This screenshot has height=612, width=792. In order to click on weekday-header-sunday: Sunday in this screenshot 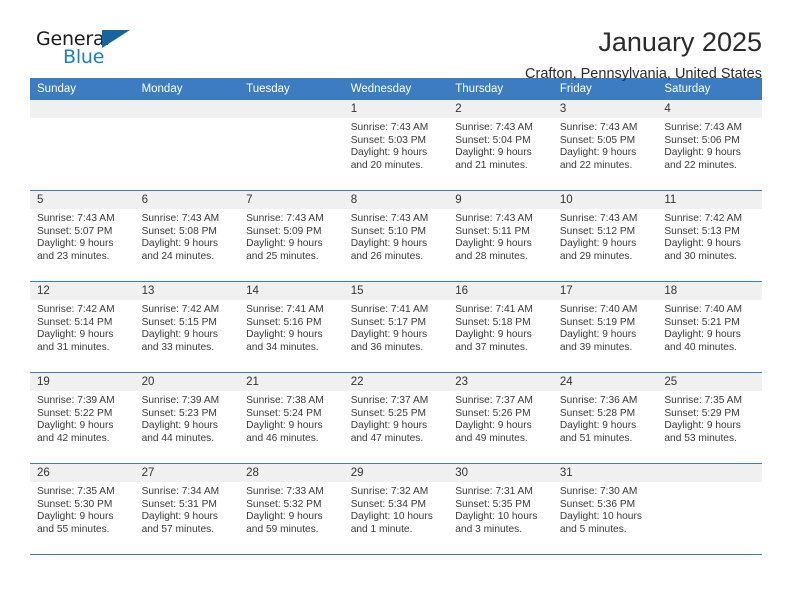, I will do `click(82, 89)`.